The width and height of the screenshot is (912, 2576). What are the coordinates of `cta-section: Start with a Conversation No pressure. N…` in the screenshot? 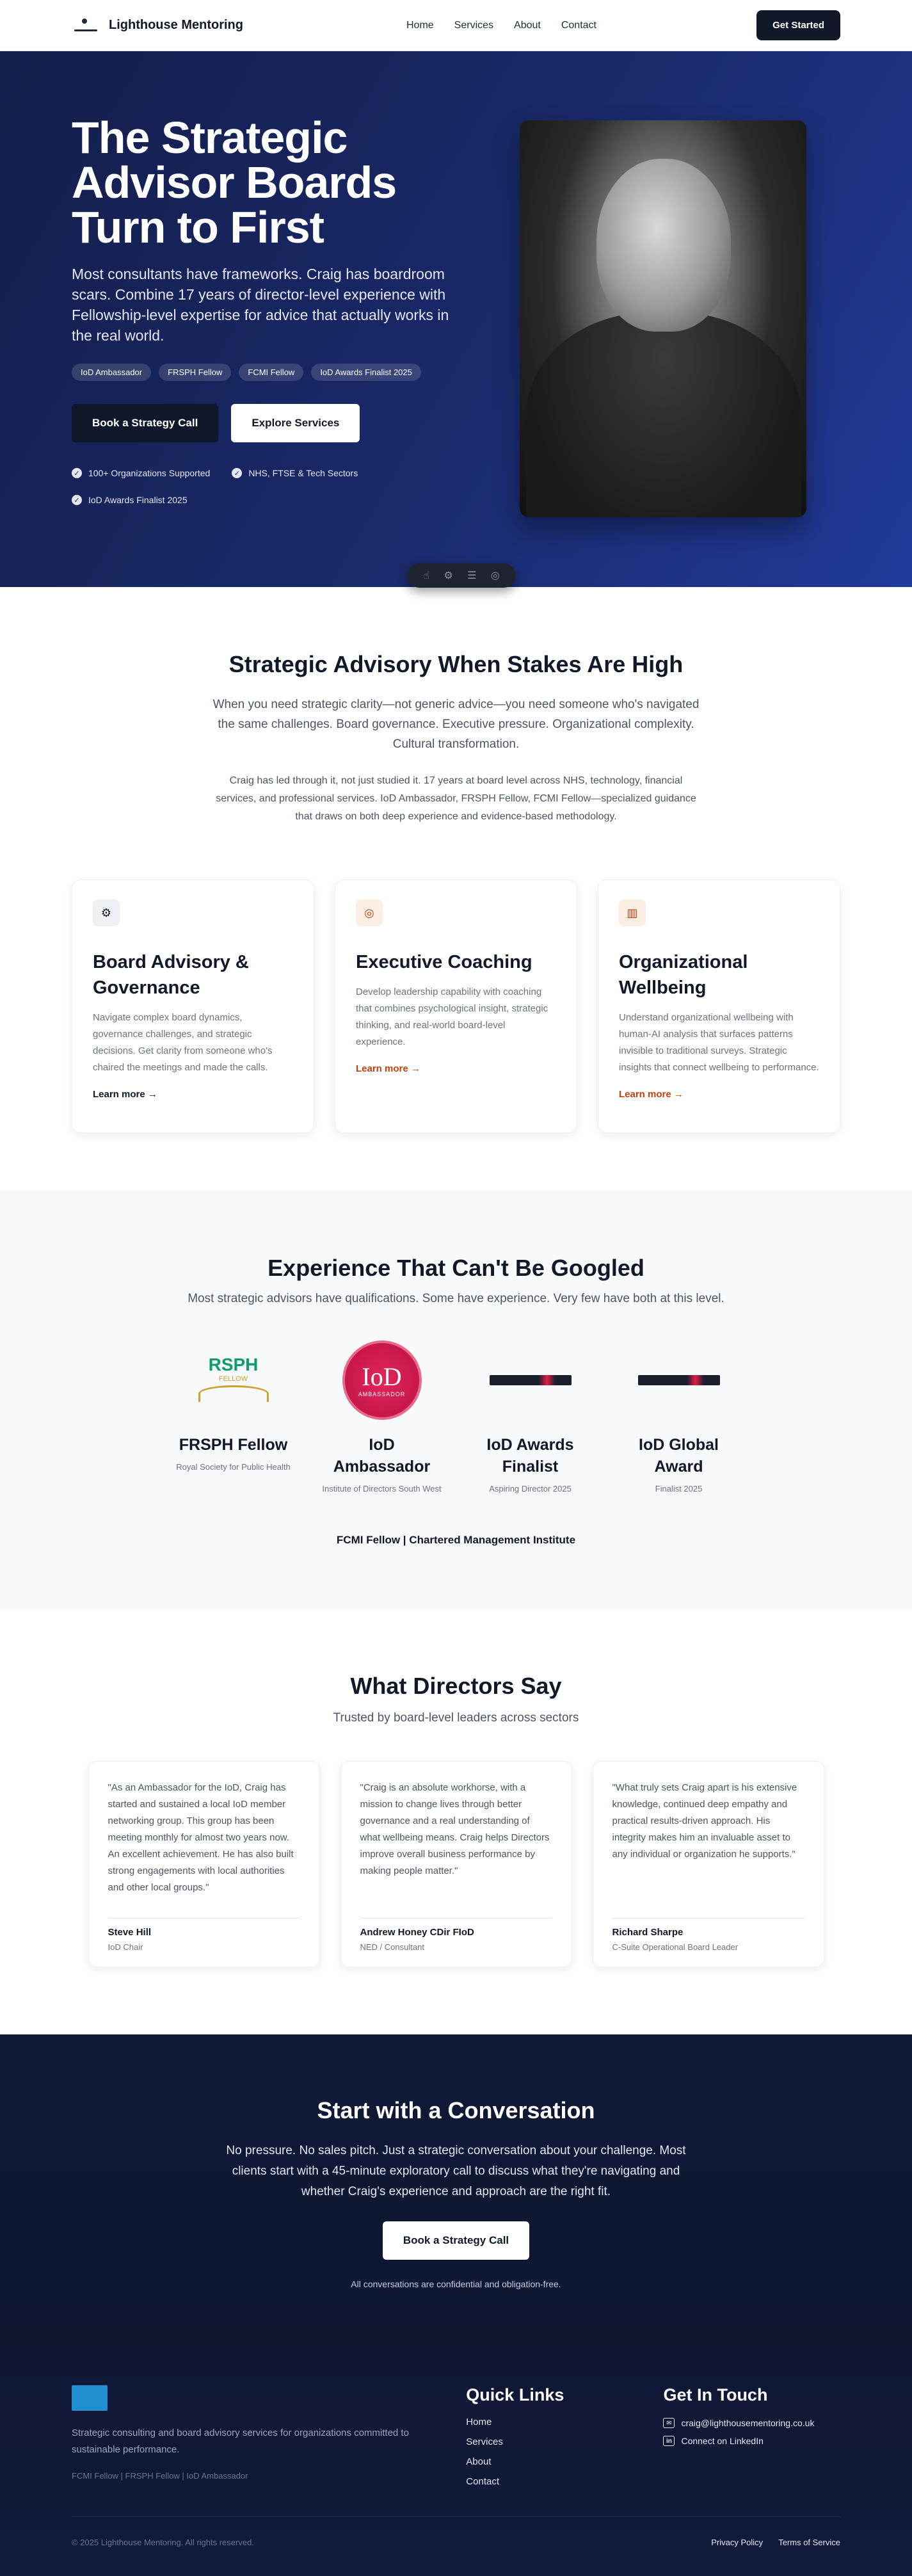 It's located at (456, 2191).